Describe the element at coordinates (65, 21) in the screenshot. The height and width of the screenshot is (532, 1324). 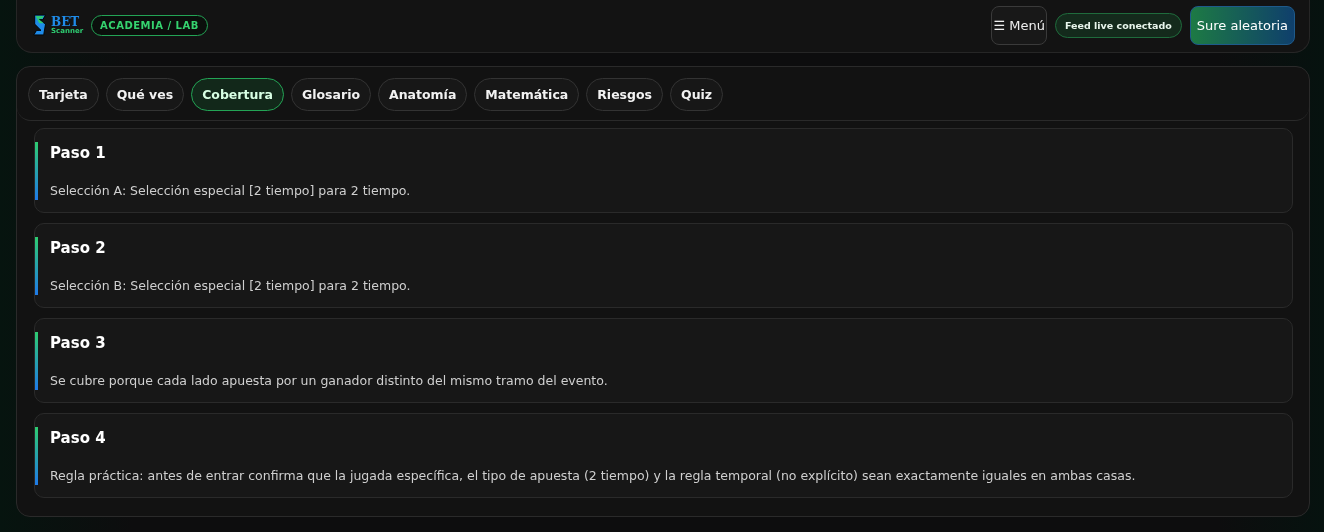
I see `logo-wordmark: BET` at that location.